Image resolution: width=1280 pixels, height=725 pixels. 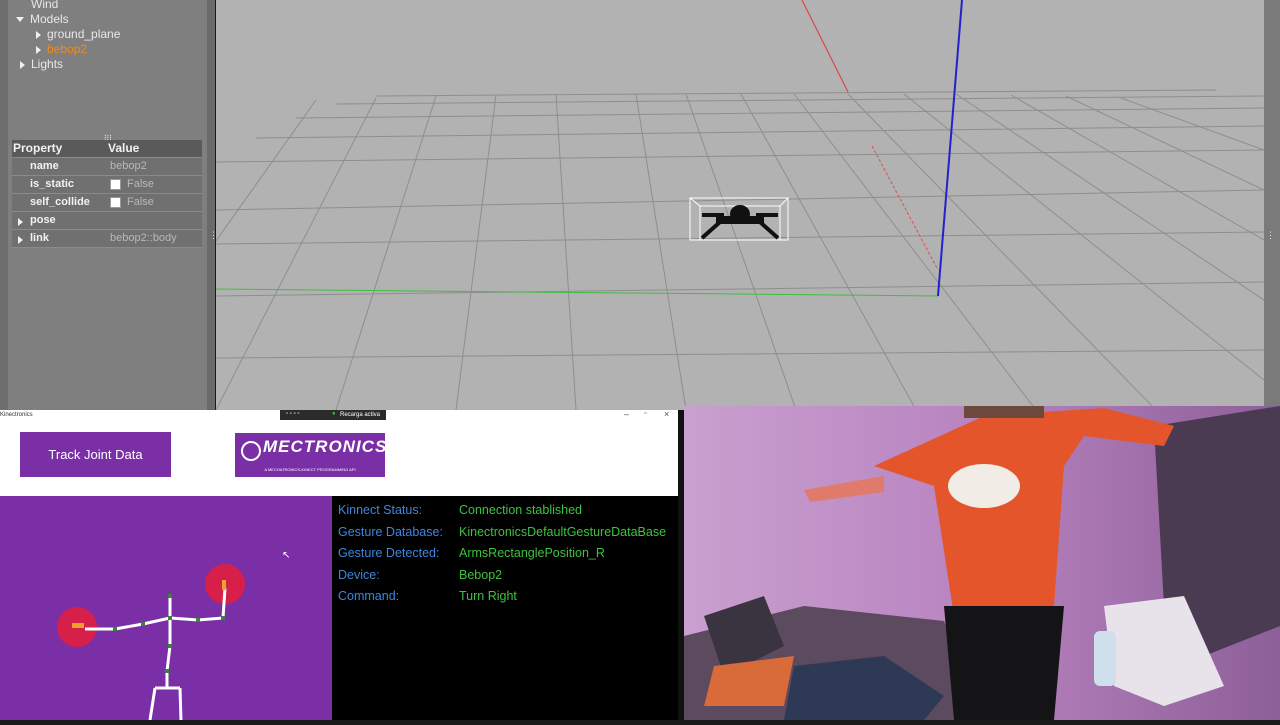 What do you see at coordinates (44, 166) in the screenshot?
I see `property-key: name` at bounding box center [44, 166].